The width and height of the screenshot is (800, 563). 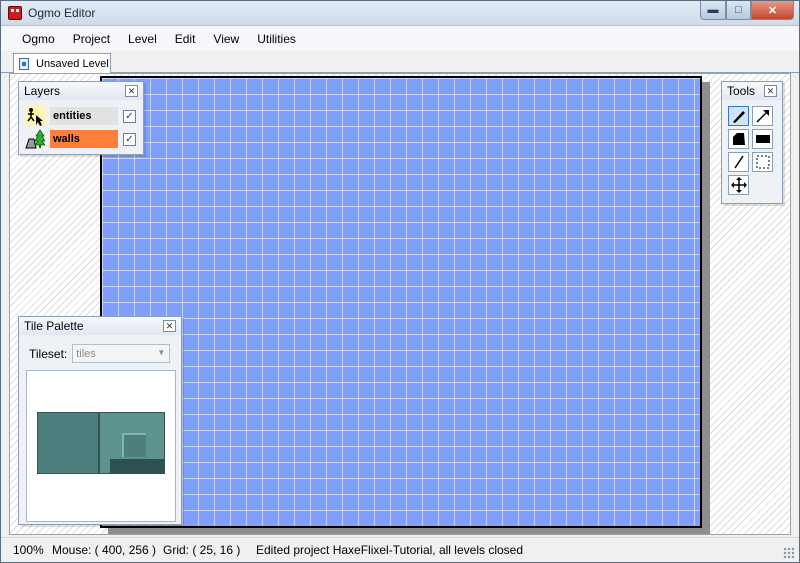 I want to click on line-icon, so click(x=738, y=162).